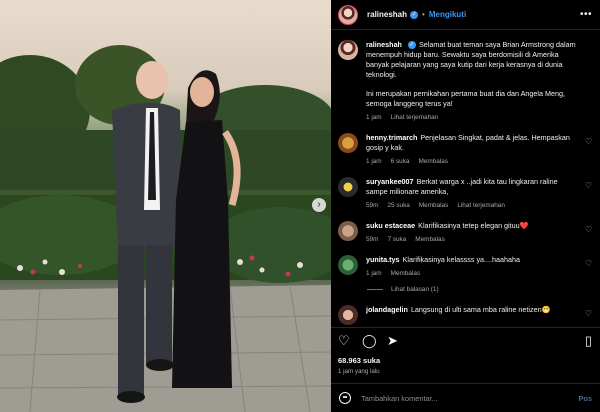 The width and height of the screenshot is (600, 412). I want to click on view-replies-label: Lihat balasan (1), so click(415, 289).